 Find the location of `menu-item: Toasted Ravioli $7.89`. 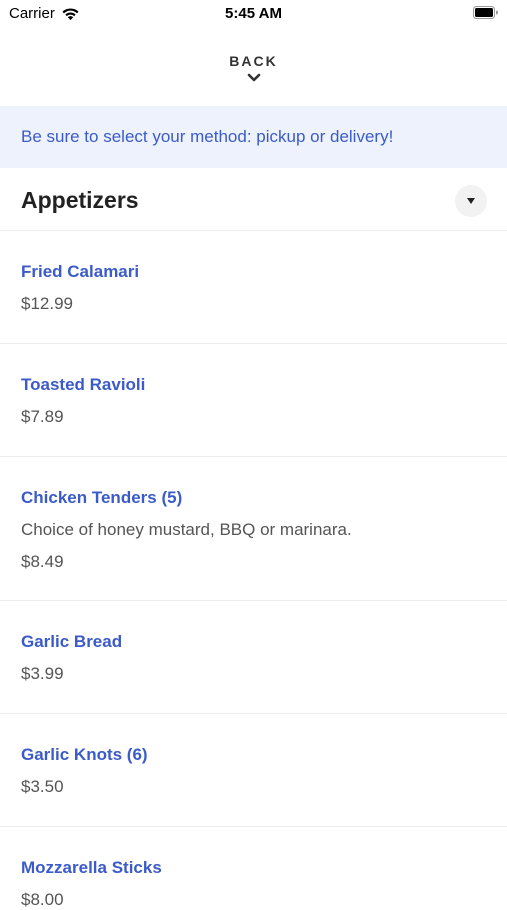

menu-item: Toasted Ravioli $7.89 is located at coordinates (253, 400).